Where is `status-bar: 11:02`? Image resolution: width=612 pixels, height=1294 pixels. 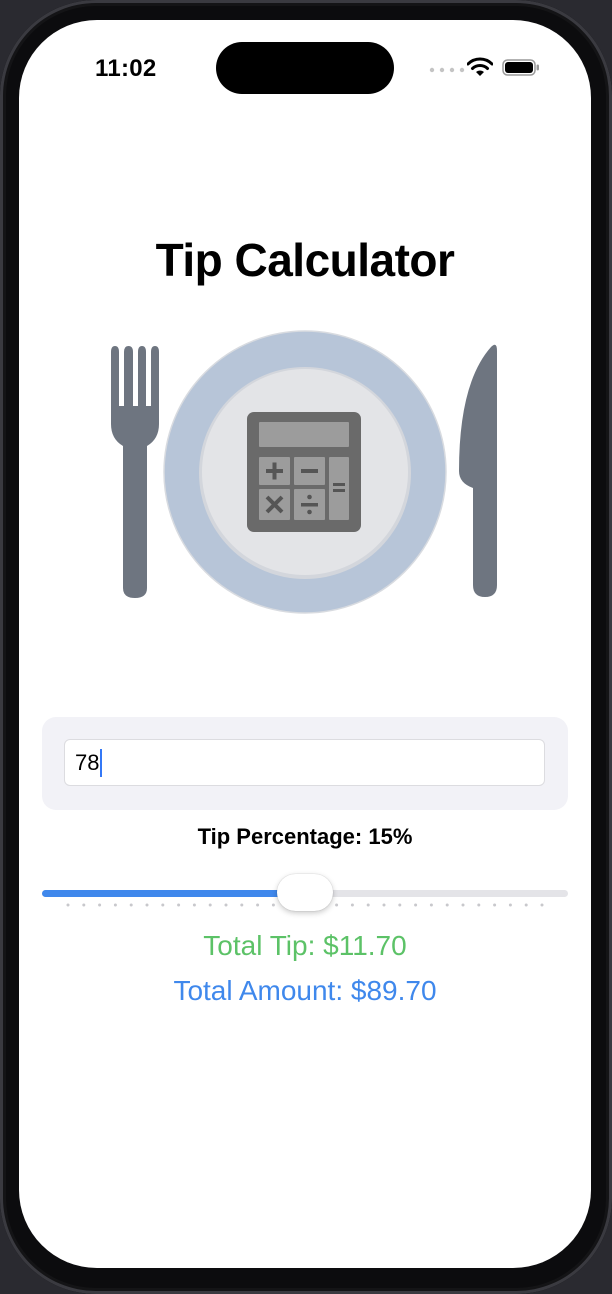 status-bar: 11:02 is located at coordinates (305, 70).